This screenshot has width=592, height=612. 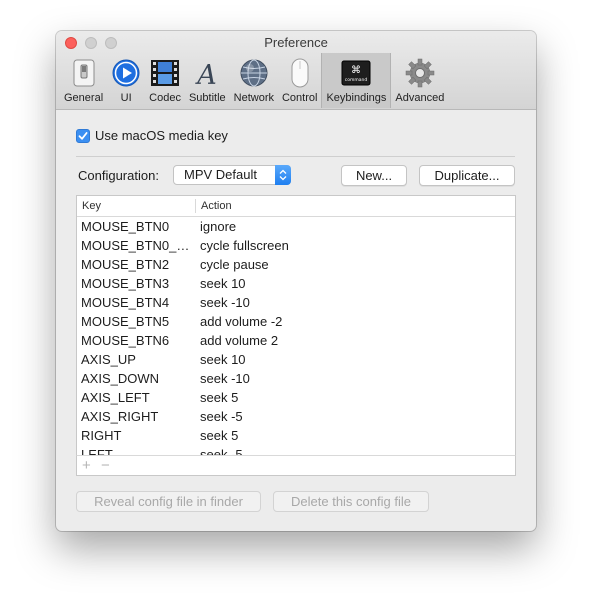 What do you see at coordinates (296, 465) in the screenshot?
I see `table-footer: + −` at bounding box center [296, 465].